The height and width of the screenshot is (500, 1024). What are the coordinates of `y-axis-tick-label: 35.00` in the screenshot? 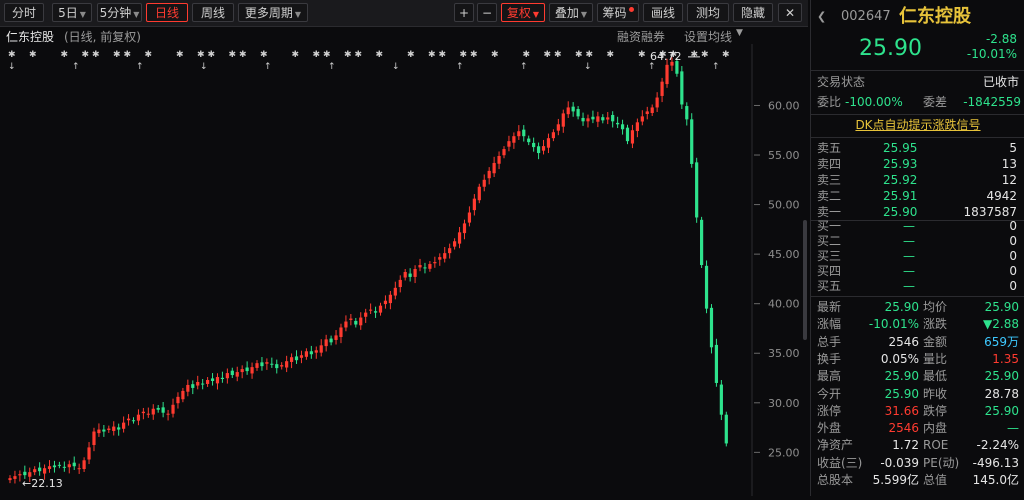 It's located at (784, 353).